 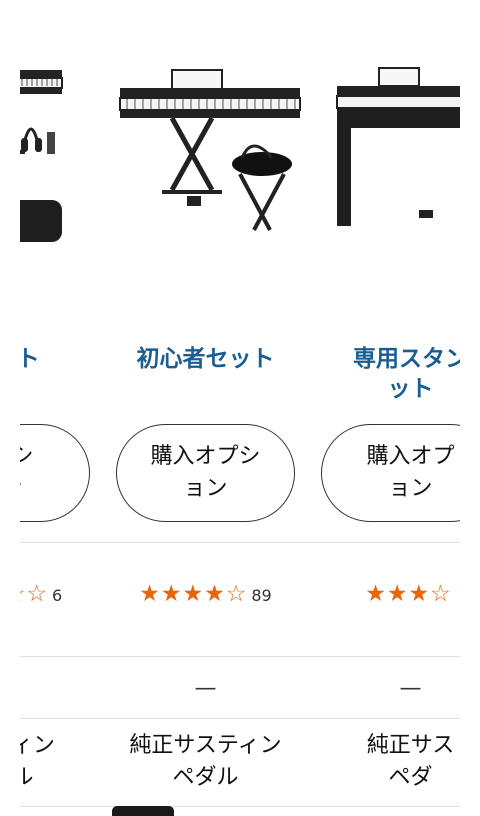 I want to click on review-count: 89, so click(x=261, y=595).